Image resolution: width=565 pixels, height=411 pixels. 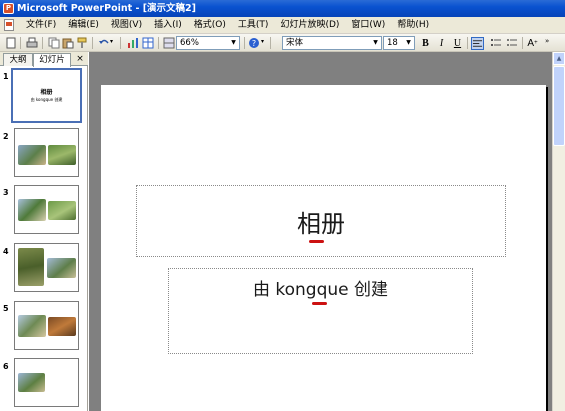 What do you see at coordinates (111, 41) in the screenshot?
I see `undo-dropdown-icon: ▾` at bounding box center [111, 41].